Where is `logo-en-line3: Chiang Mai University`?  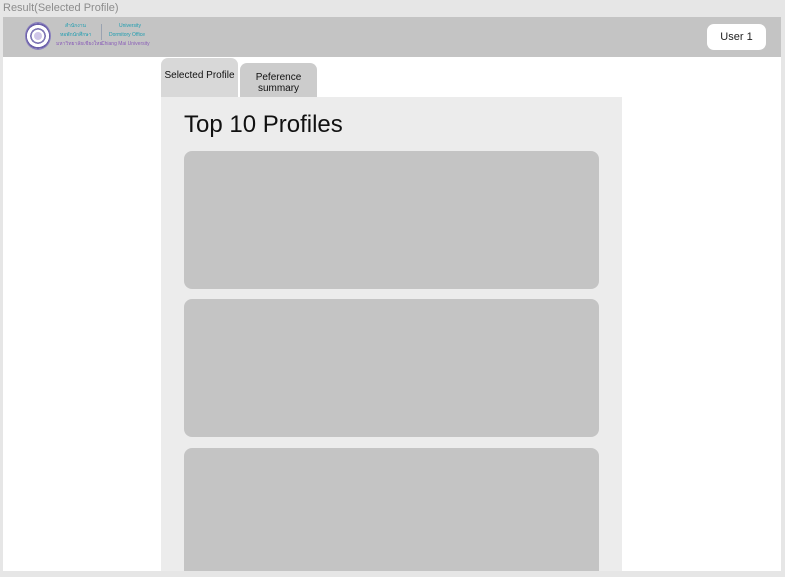 logo-en-line3: Chiang Mai University is located at coordinates (125, 44).